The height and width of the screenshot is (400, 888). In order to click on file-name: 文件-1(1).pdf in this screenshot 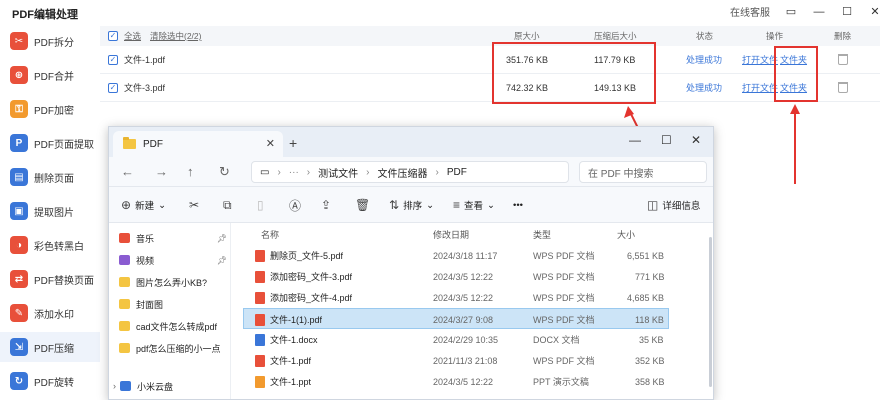, I will do `click(288, 319)`.